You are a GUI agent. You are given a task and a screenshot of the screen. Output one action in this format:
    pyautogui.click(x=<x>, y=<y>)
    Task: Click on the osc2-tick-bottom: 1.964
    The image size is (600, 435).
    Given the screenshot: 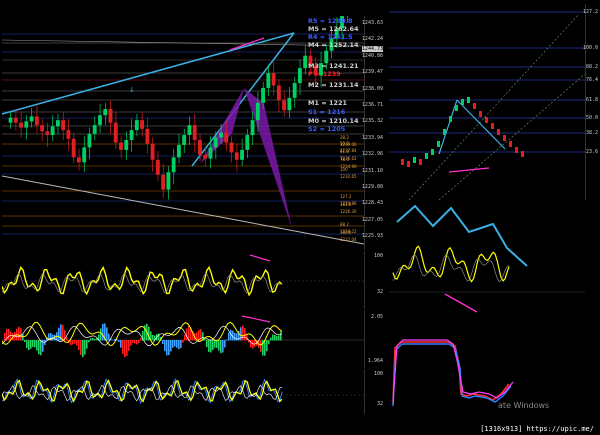 What is the action you would take?
    pyautogui.click(x=375, y=361)
    